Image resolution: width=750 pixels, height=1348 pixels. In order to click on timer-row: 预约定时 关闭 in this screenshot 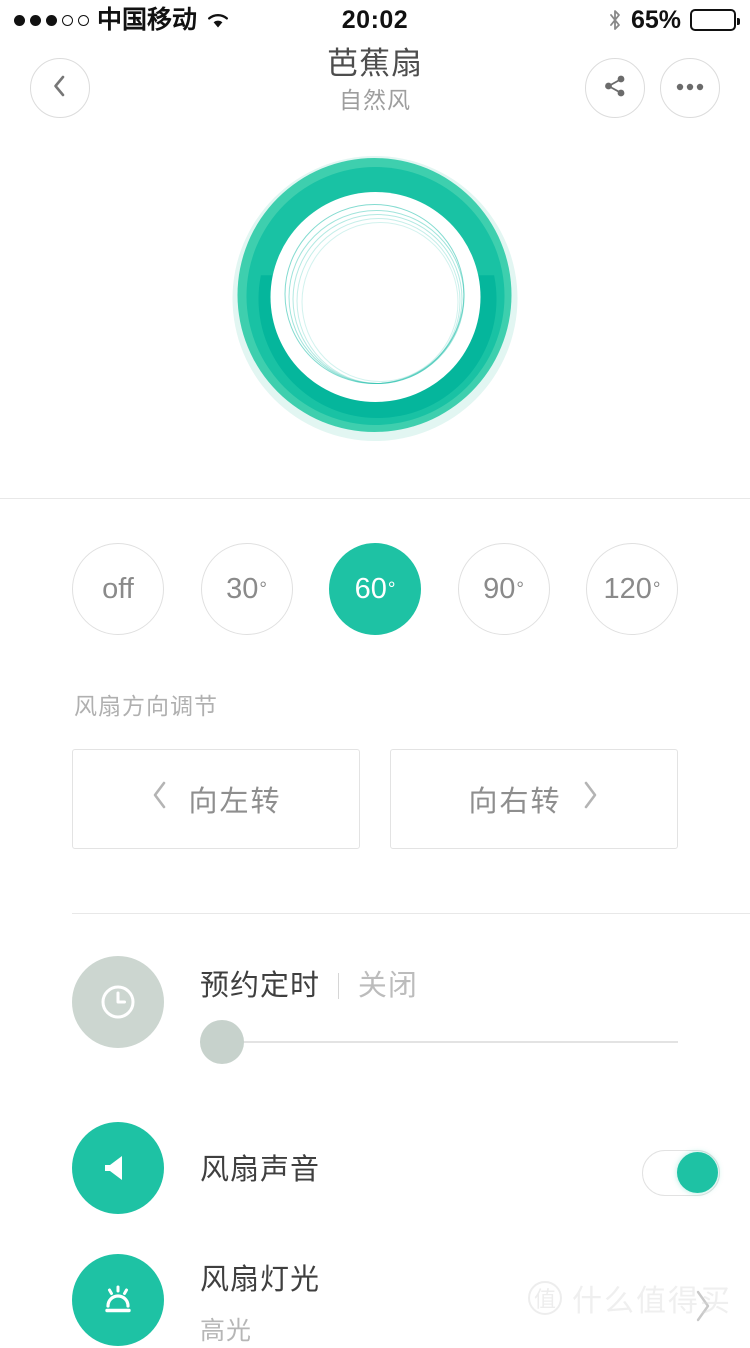, I will do `click(375, 1010)`.